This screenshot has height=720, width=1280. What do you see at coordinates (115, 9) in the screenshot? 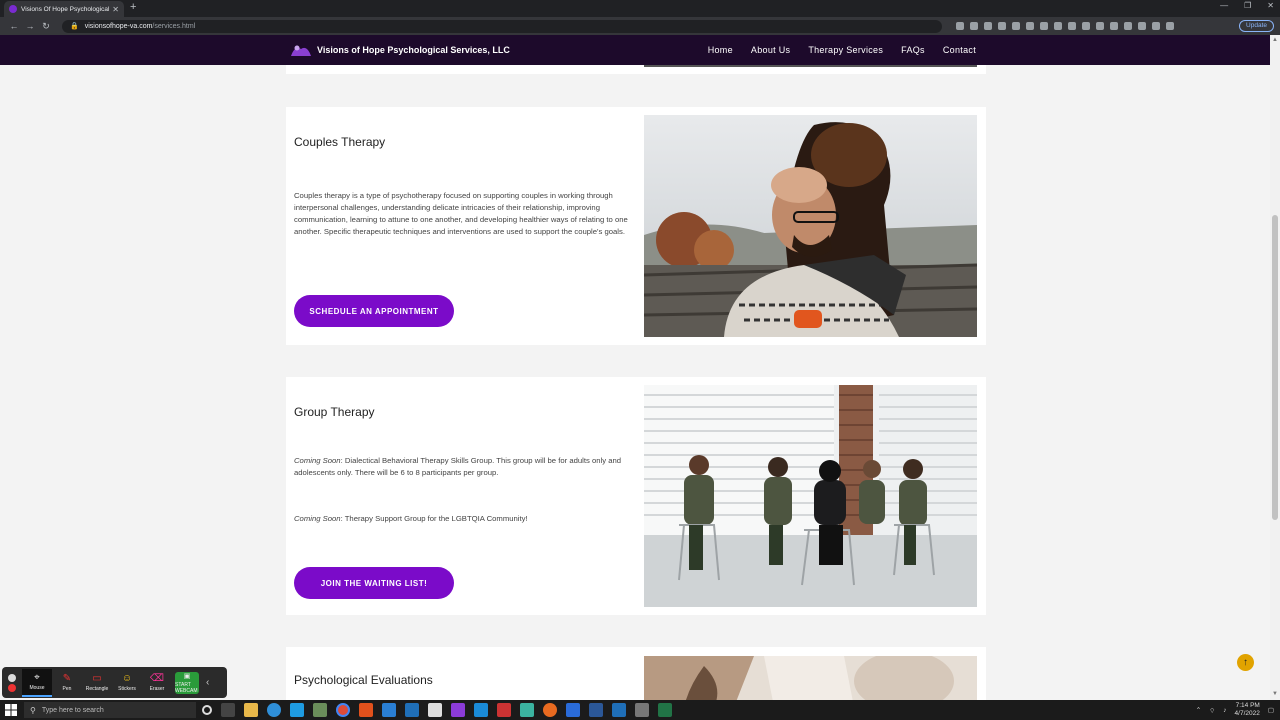
I see `close-tab-icon: ✕` at bounding box center [115, 9].